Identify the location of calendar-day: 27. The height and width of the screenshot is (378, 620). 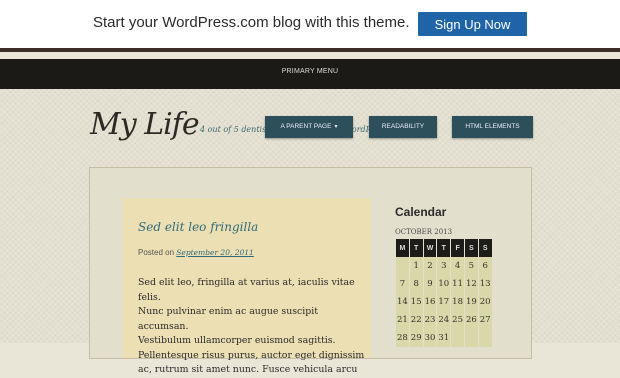
(485, 320).